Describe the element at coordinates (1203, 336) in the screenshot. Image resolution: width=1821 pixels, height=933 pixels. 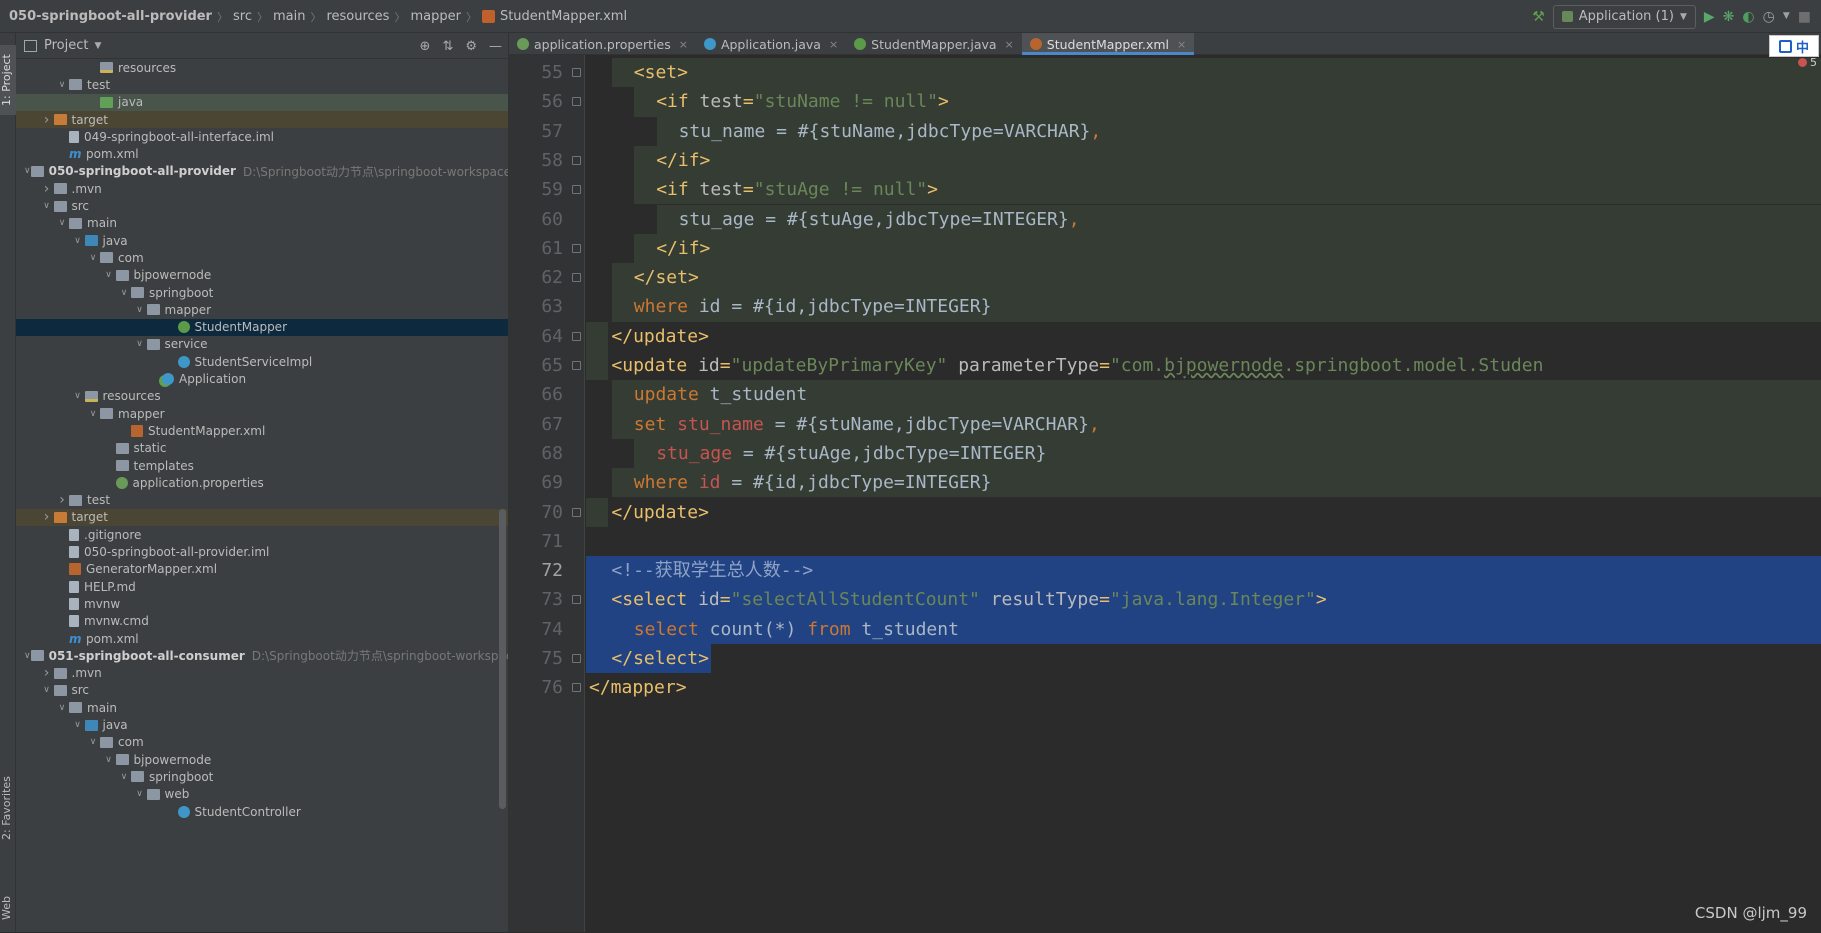
I see `code-line: </update>` at that location.